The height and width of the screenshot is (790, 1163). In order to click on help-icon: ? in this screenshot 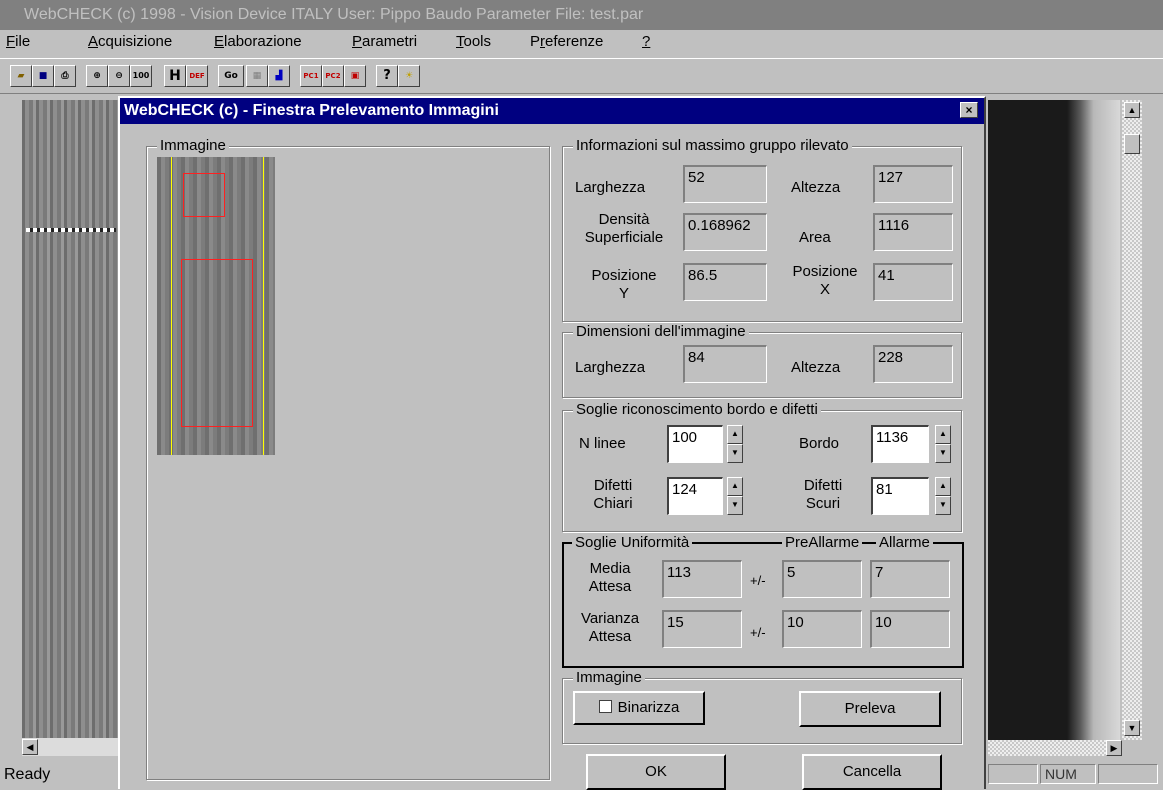, I will do `click(387, 76)`.